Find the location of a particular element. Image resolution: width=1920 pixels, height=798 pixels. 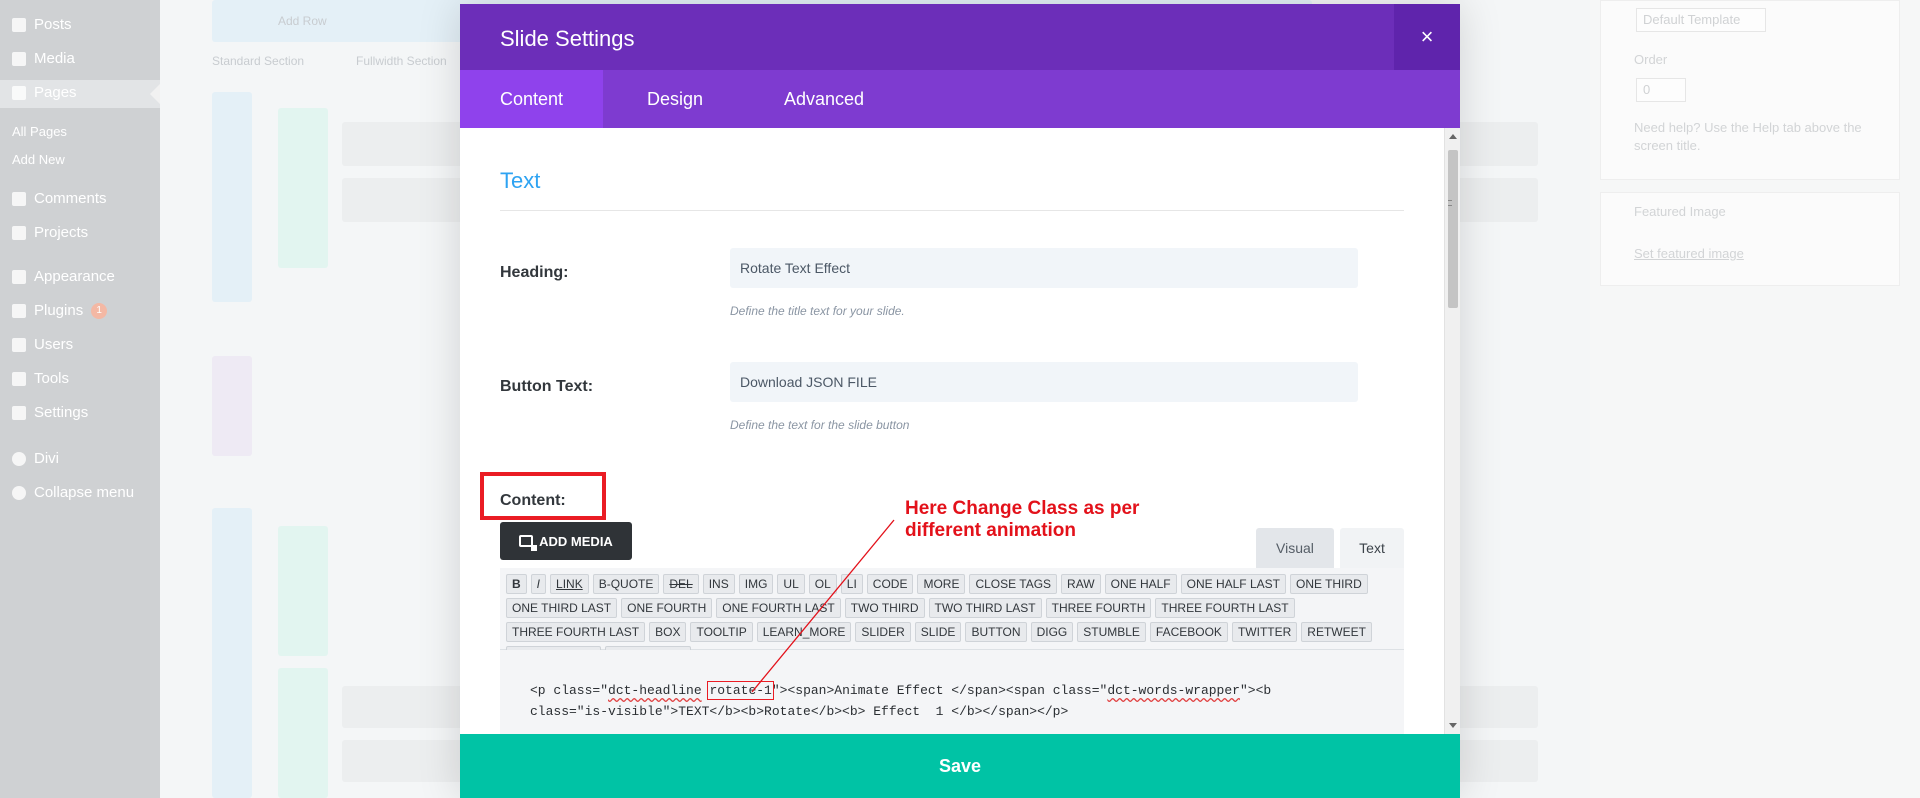

quicktag-two-third-last: TWO THIRD LAST is located at coordinates (985, 608).